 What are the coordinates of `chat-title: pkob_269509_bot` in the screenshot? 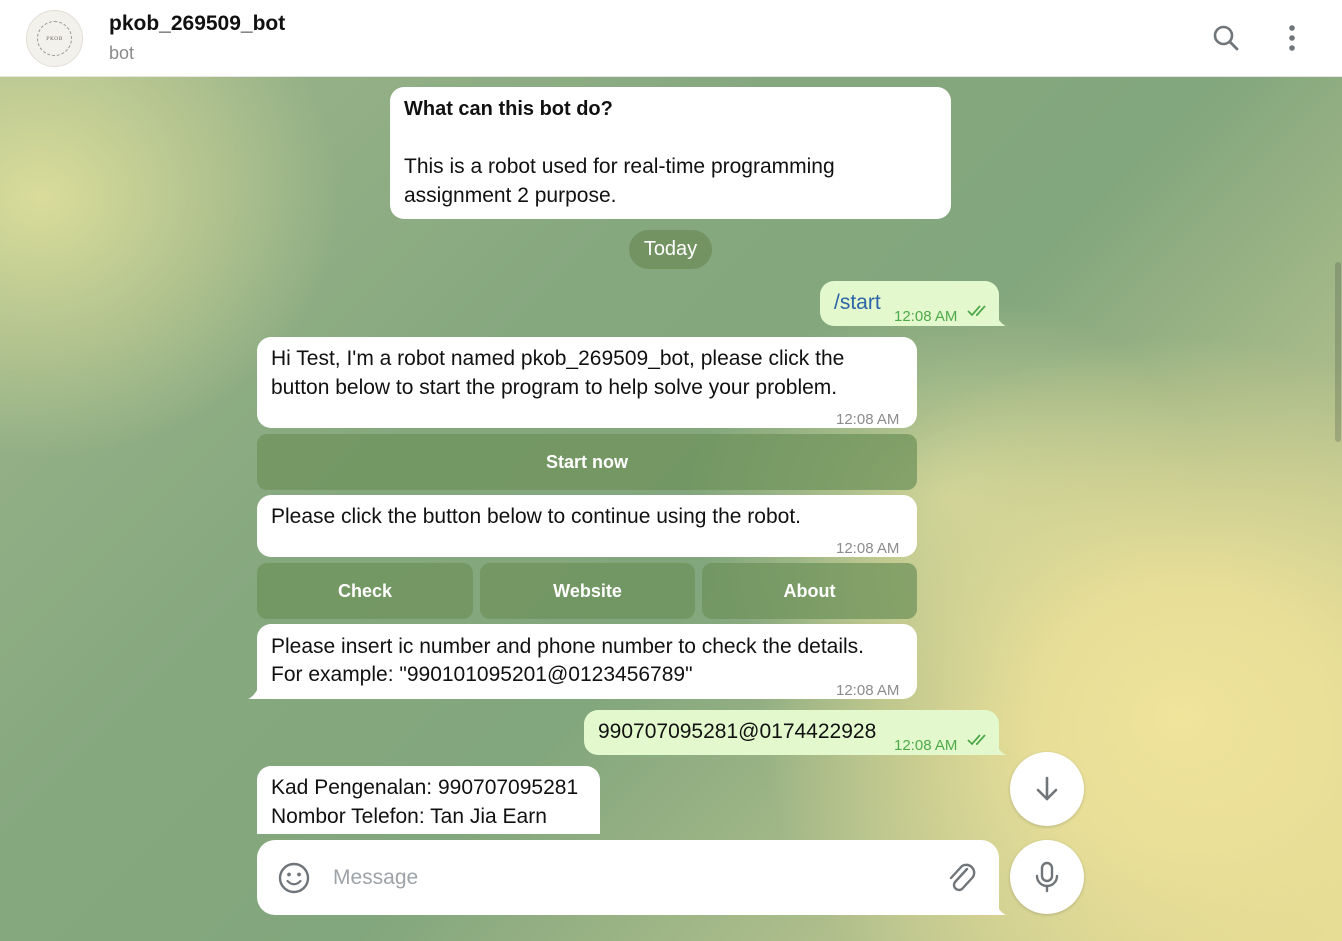 It's located at (197, 24).